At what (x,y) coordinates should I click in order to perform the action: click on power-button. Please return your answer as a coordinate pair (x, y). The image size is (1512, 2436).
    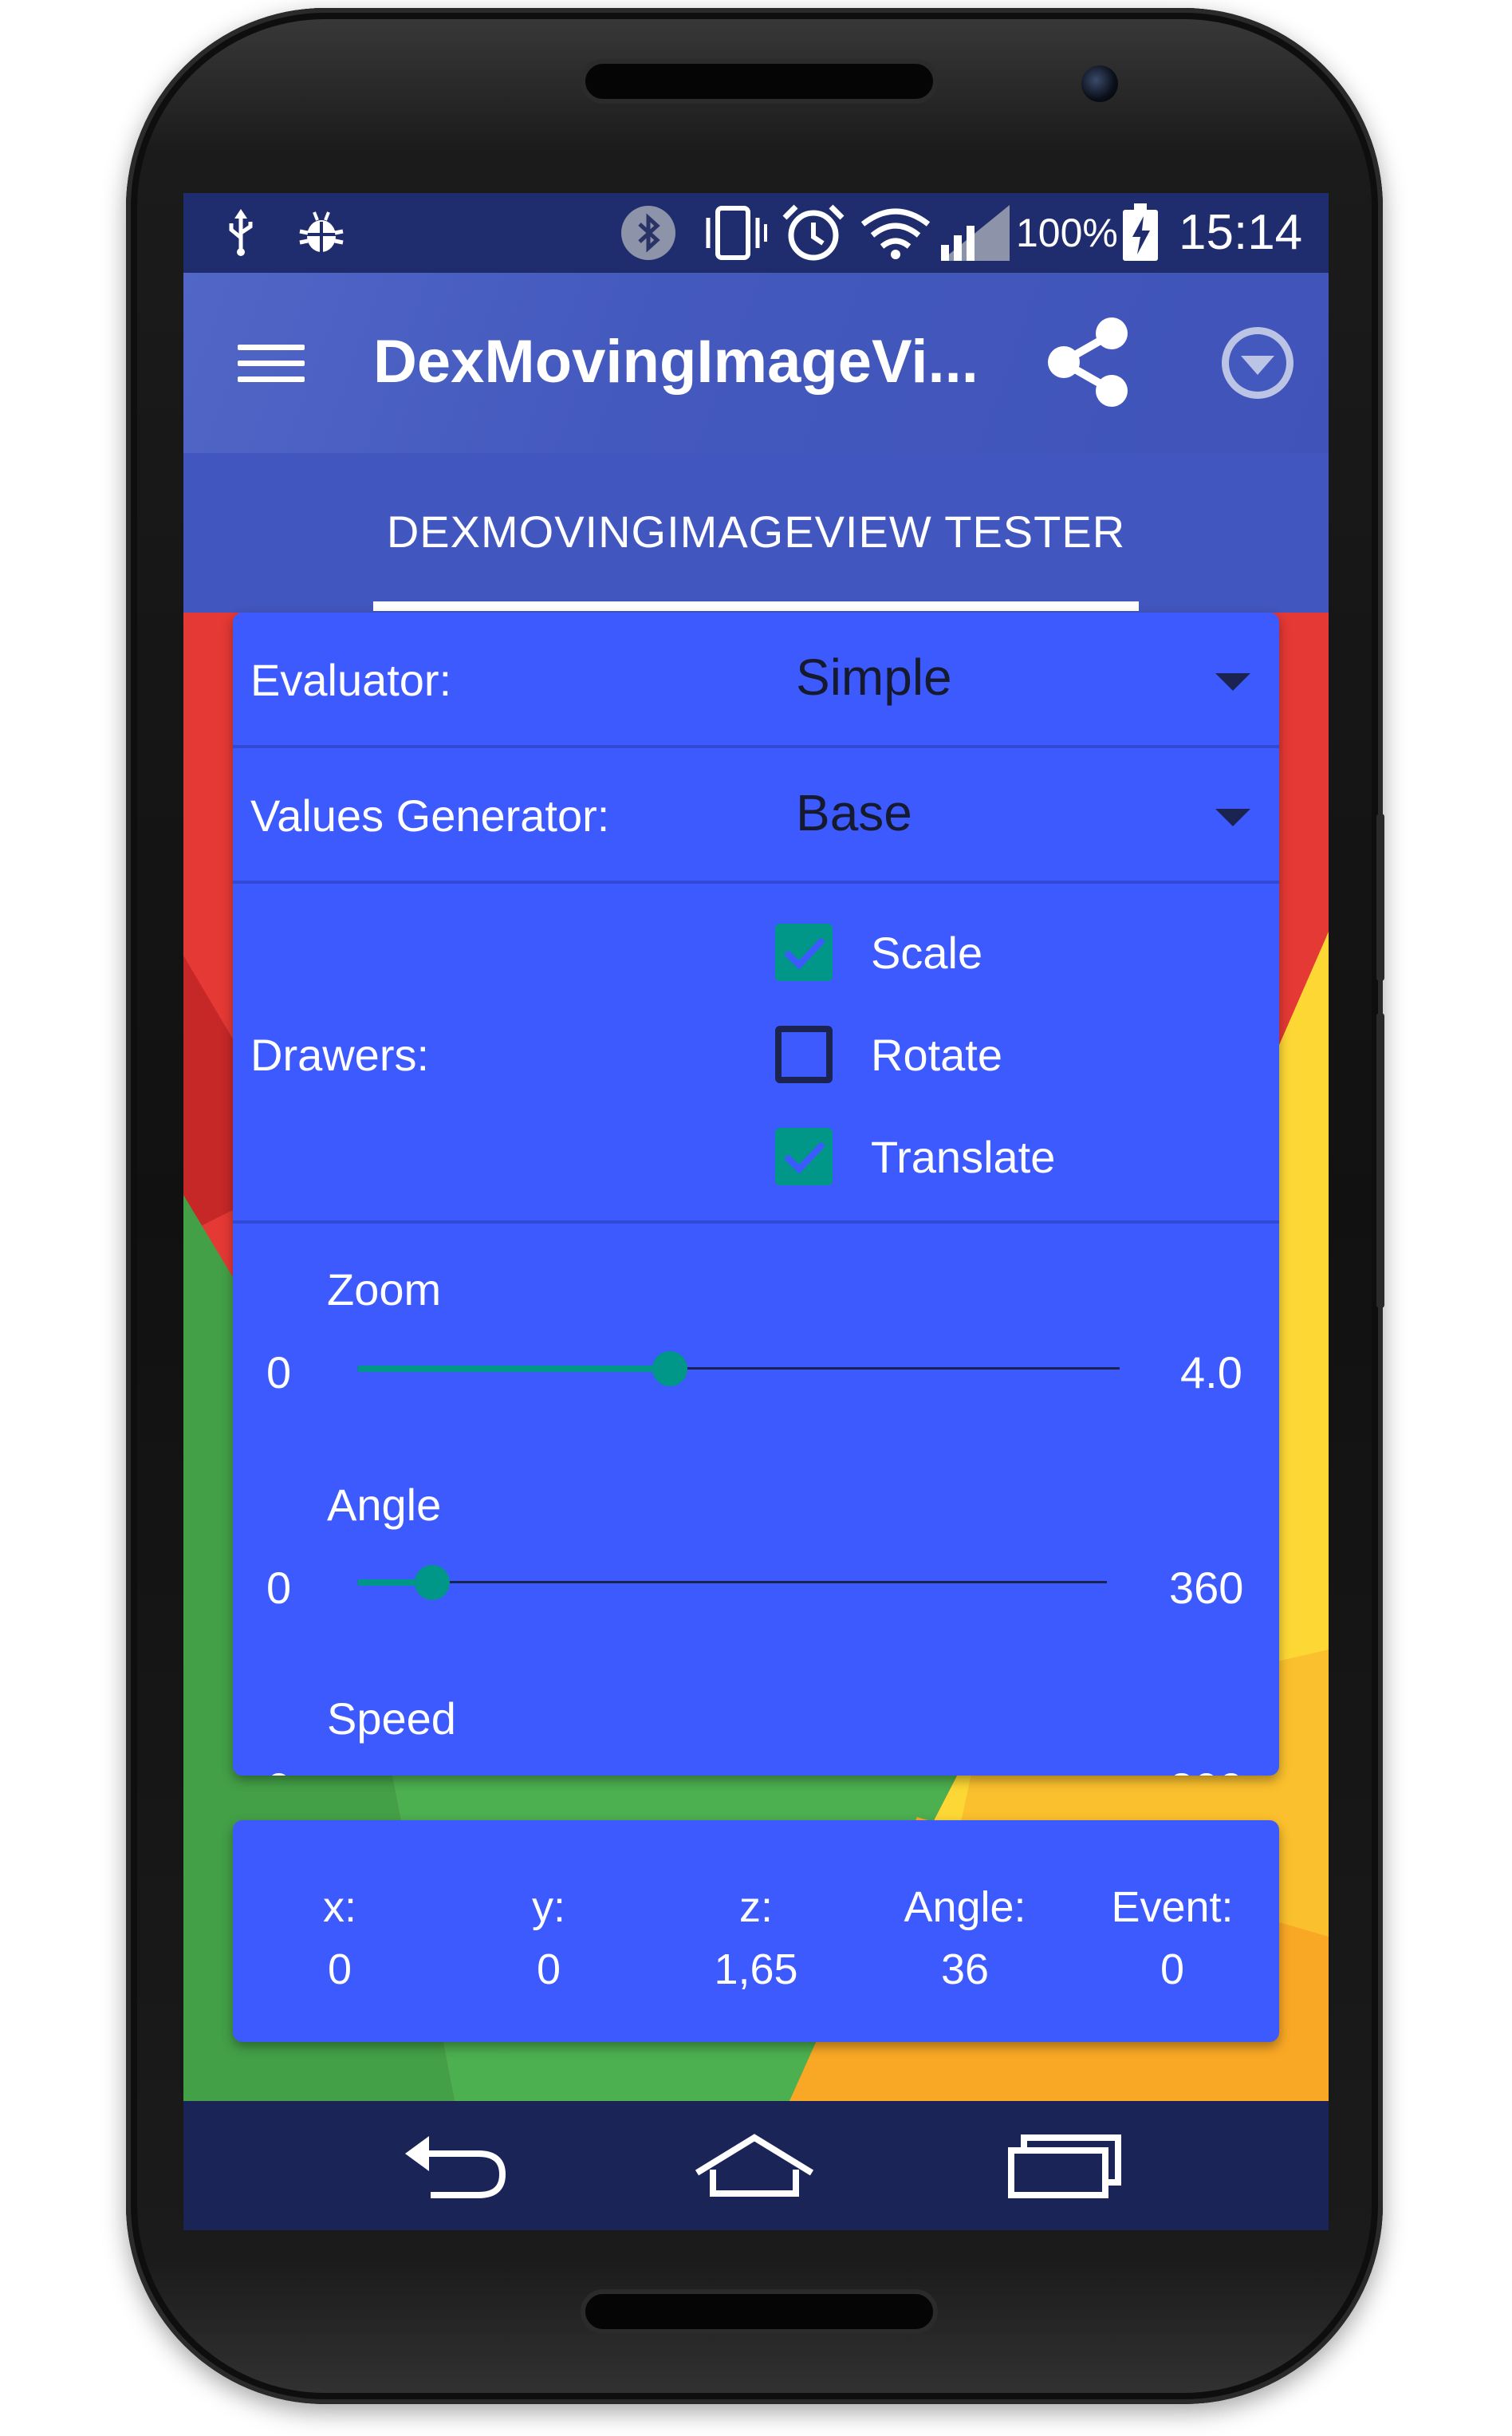
    Looking at the image, I should click on (1380, 898).